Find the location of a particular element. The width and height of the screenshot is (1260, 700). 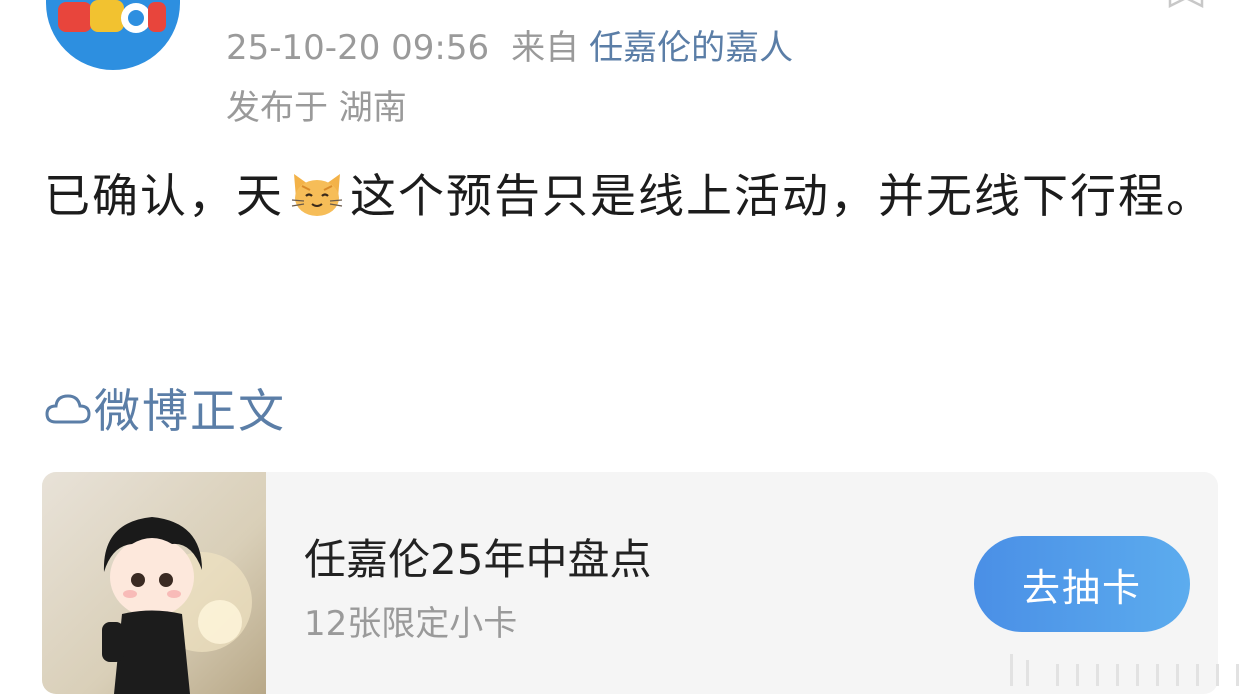

avatar-logo is located at coordinates (112, 16).